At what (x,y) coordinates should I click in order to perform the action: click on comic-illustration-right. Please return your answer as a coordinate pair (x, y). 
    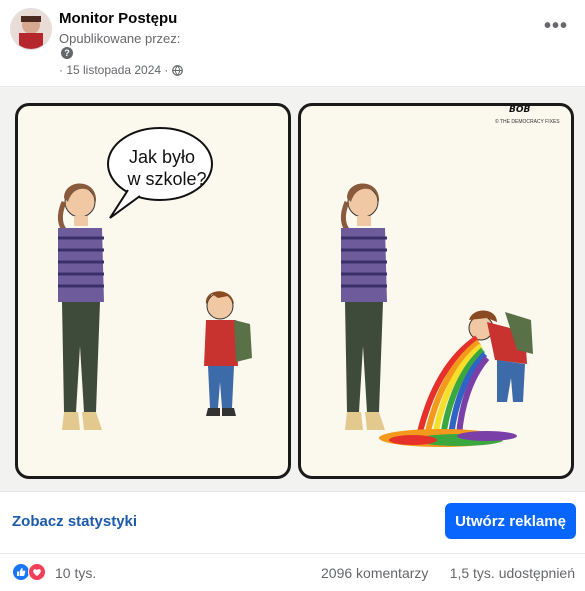
    Looking at the image, I should click on (436, 315).